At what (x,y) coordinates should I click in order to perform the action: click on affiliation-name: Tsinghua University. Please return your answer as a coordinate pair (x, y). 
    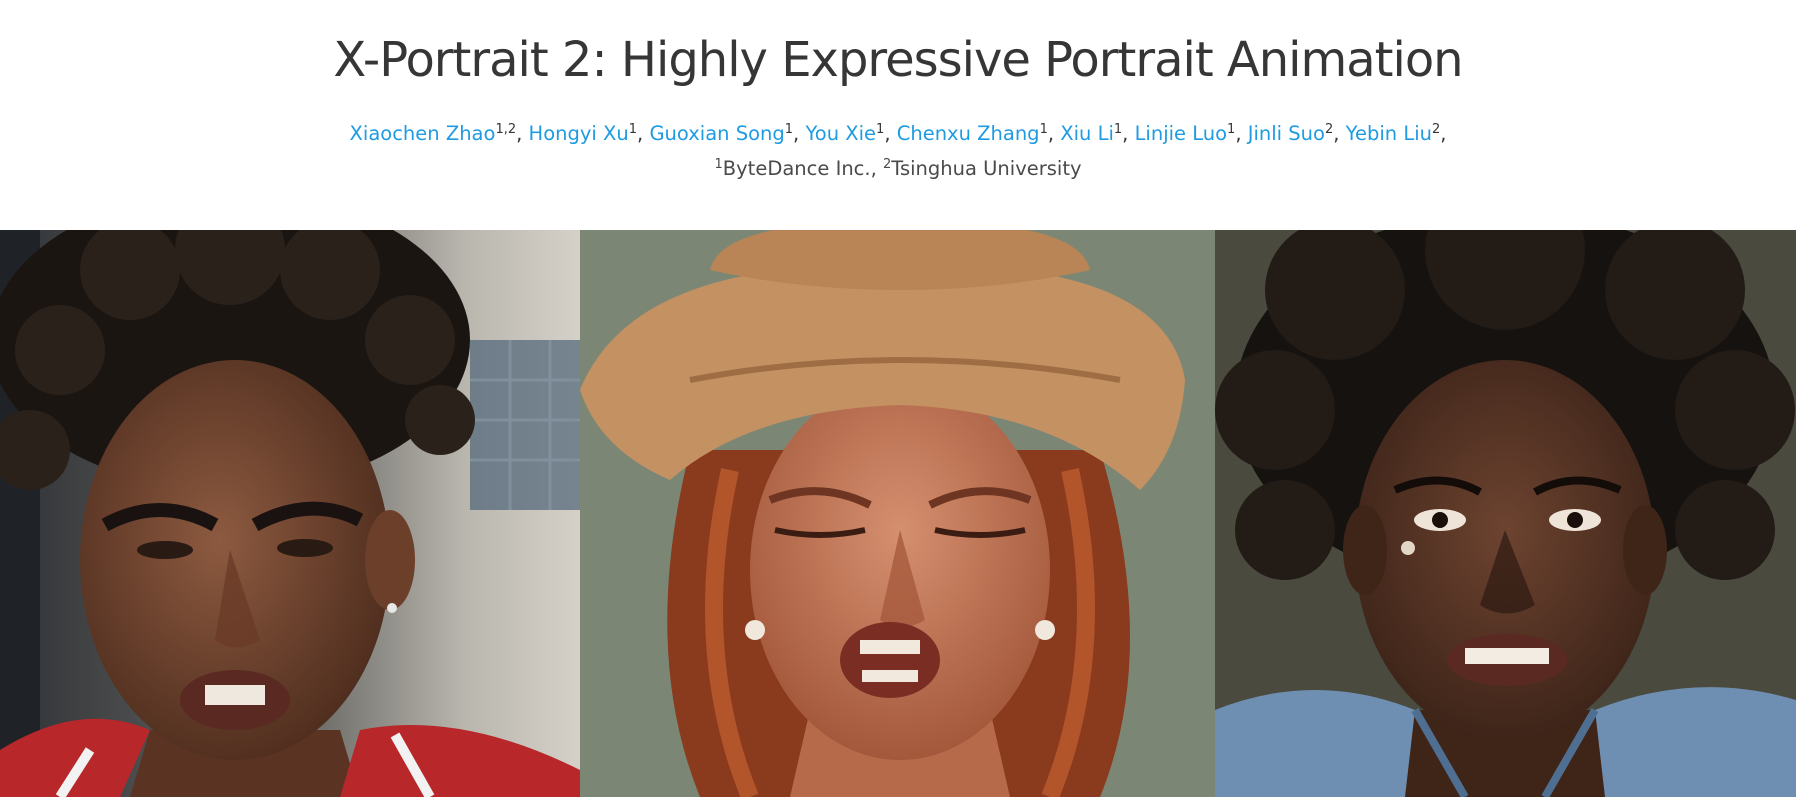
    Looking at the image, I should click on (986, 168).